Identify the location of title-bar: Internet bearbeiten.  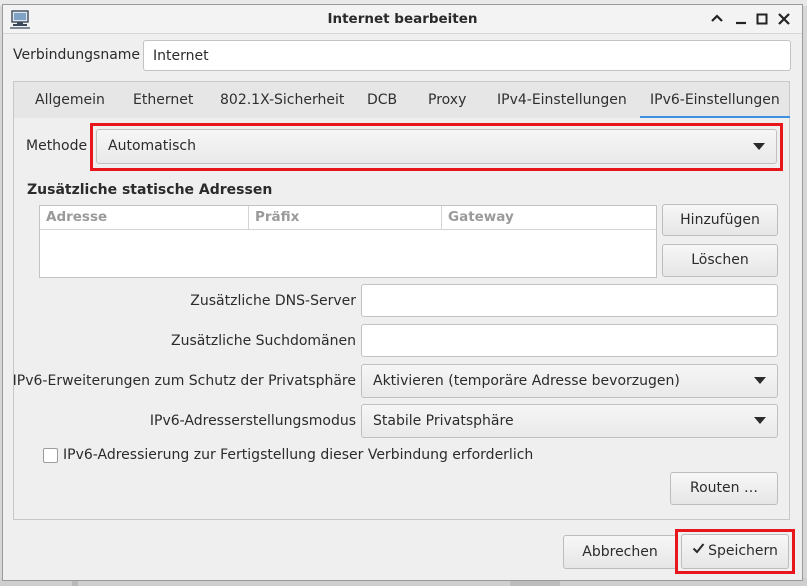
(402, 19).